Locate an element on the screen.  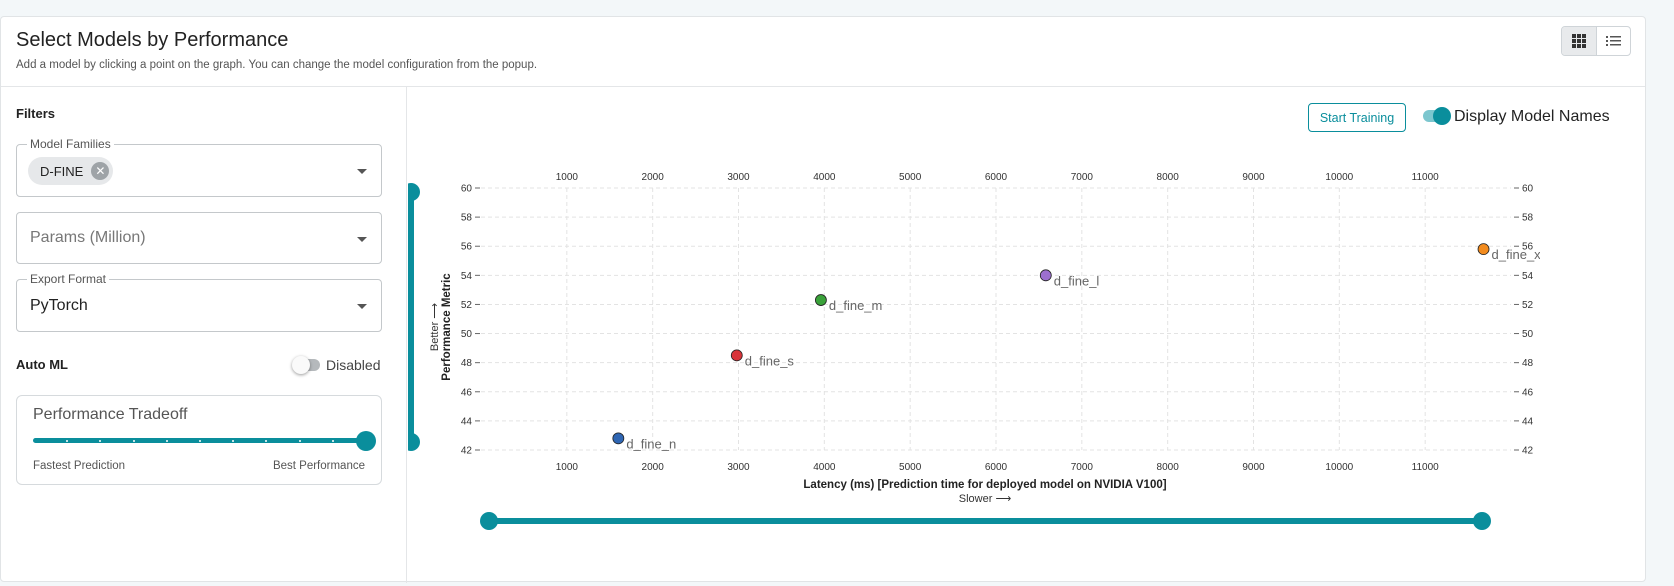
y-tick-label-left: 42 is located at coordinates (467, 451).